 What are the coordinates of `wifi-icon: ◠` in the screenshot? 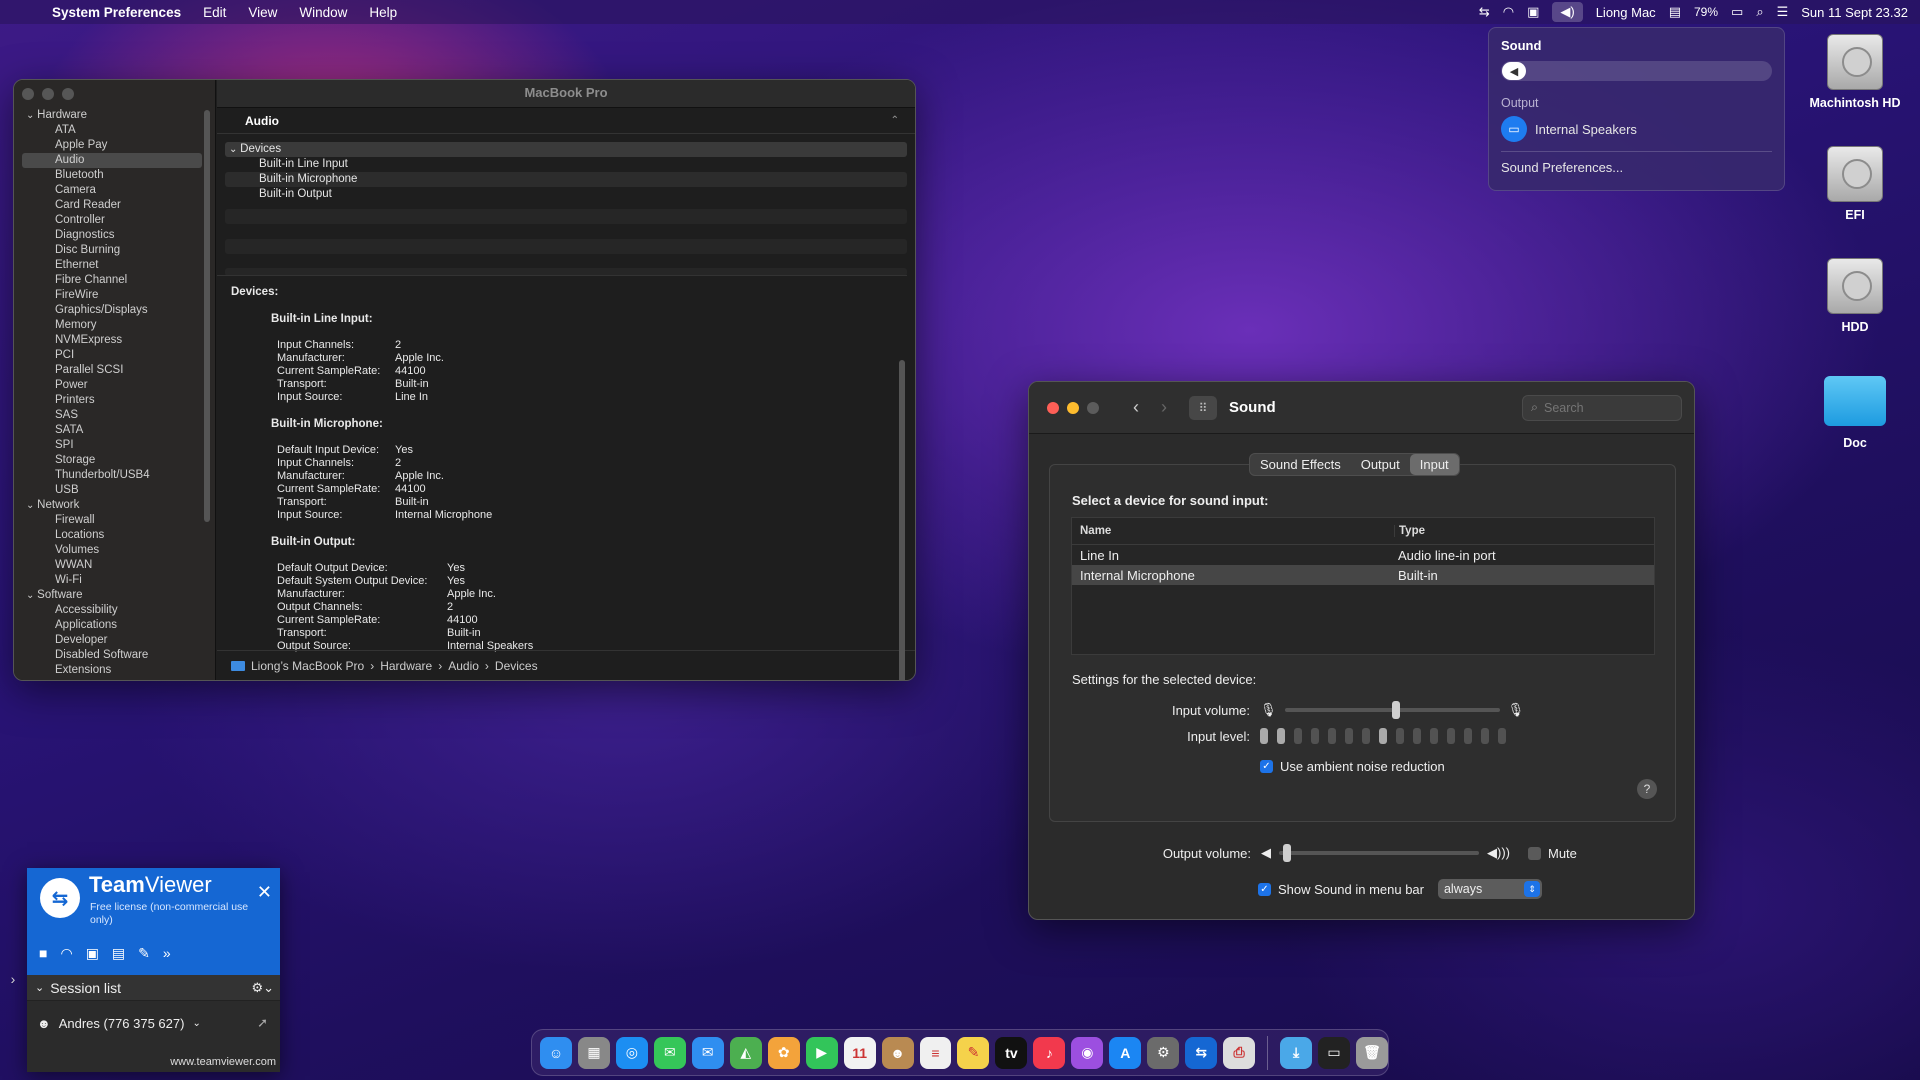 It's located at (1508, 12).